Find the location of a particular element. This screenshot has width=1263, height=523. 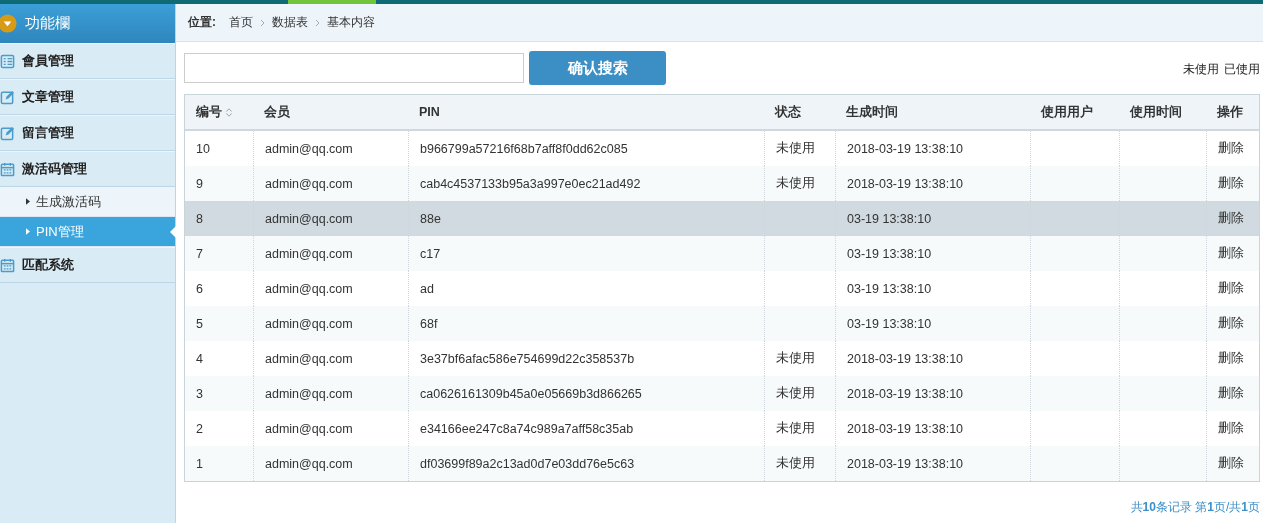

pagination-text: 共10条记录 第1页/共1页 is located at coordinates (1195, 507).